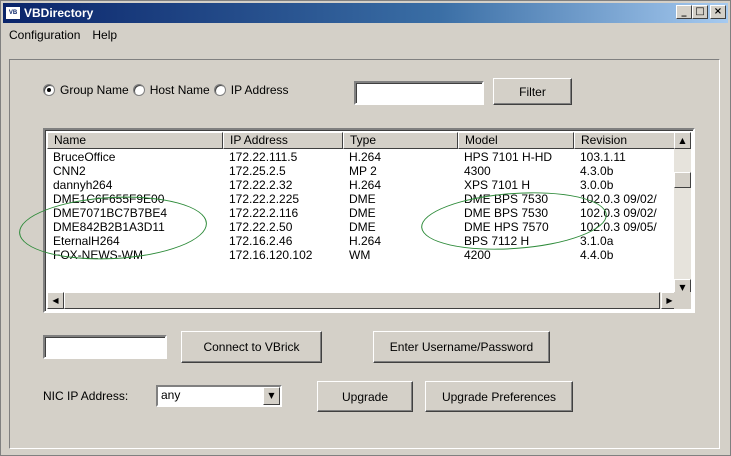  I want to click on cell-type: WM, so click(360, 255).